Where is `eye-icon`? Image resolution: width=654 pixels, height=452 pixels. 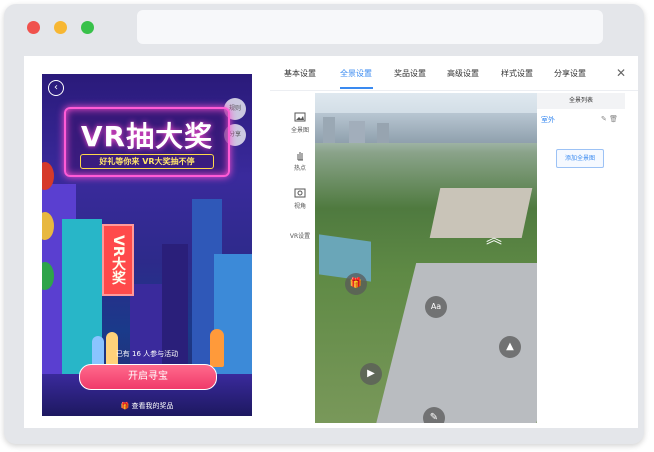
eye-icon is located at coordinates (300, 193).